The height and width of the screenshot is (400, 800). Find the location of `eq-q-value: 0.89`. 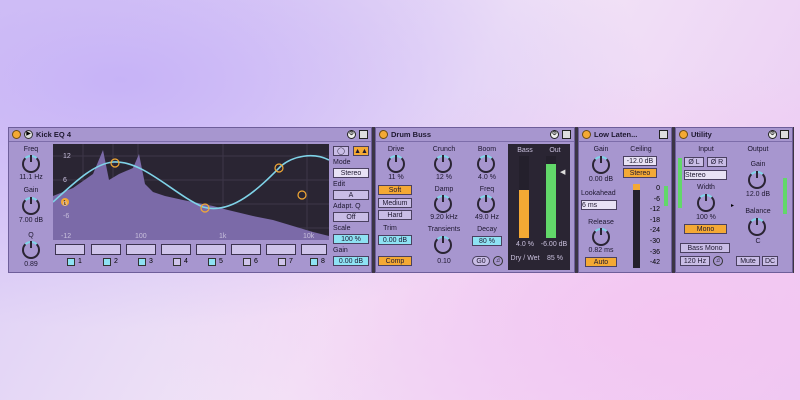

eq-q-value: 0.89 is located at coordinates (31, 264).